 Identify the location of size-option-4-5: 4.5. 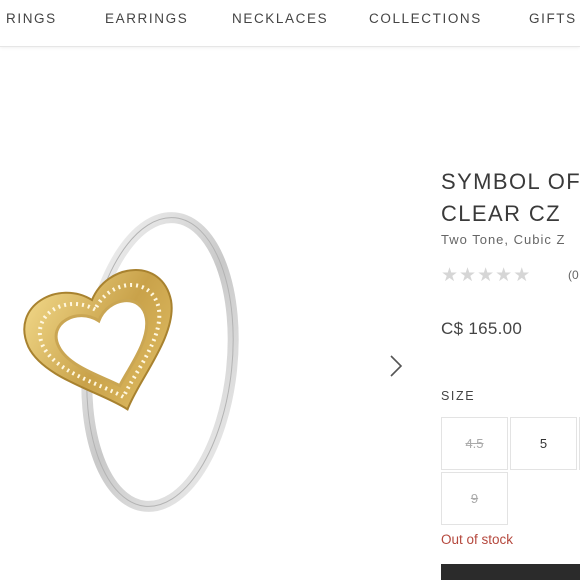
(474, 443).